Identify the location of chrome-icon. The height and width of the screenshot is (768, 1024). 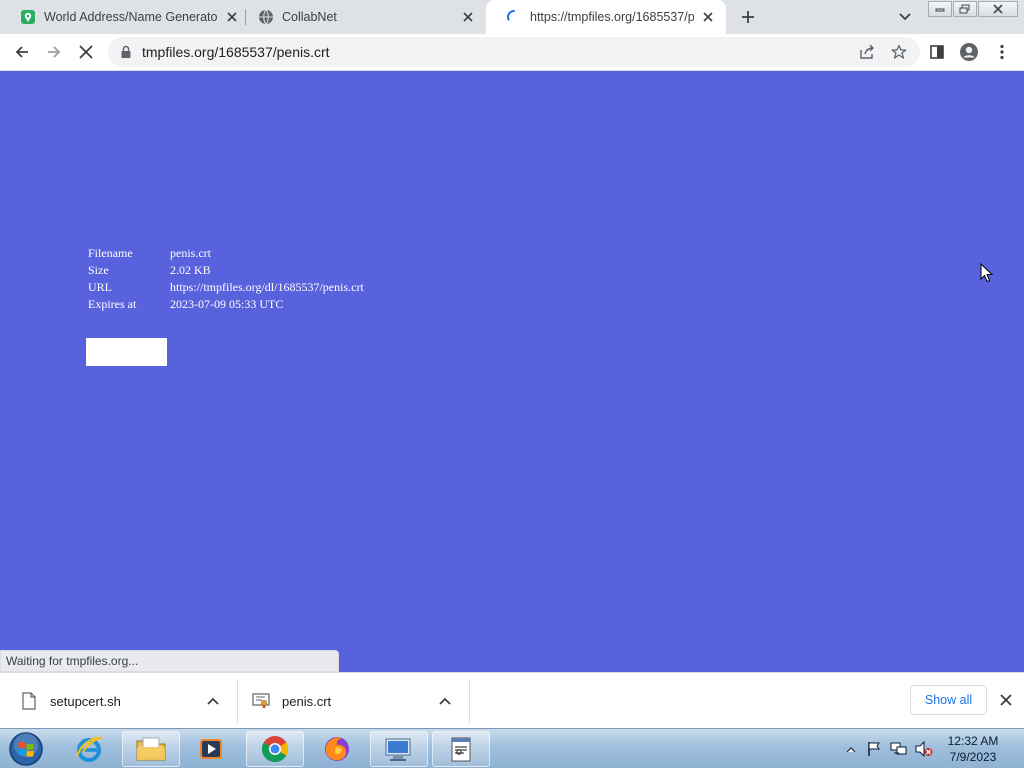
(275, 749).